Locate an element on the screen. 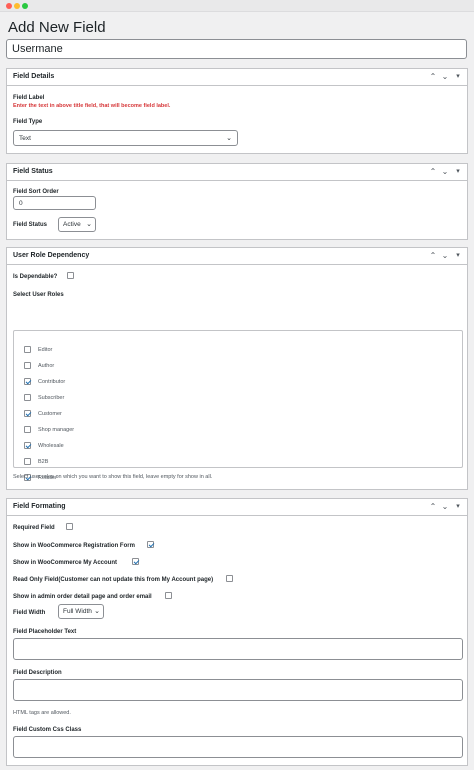 This screenshot has width=474, height=770. description-label: Field Description is located at coordinates (37, 673).